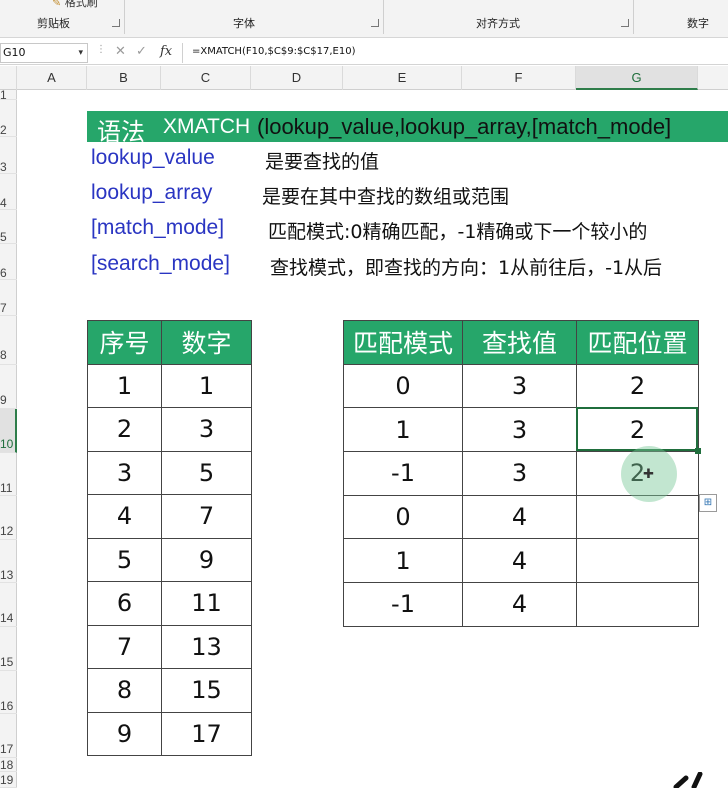 The image size is (728, 788). I want to click on table-cell: 11, so click(206, 603).